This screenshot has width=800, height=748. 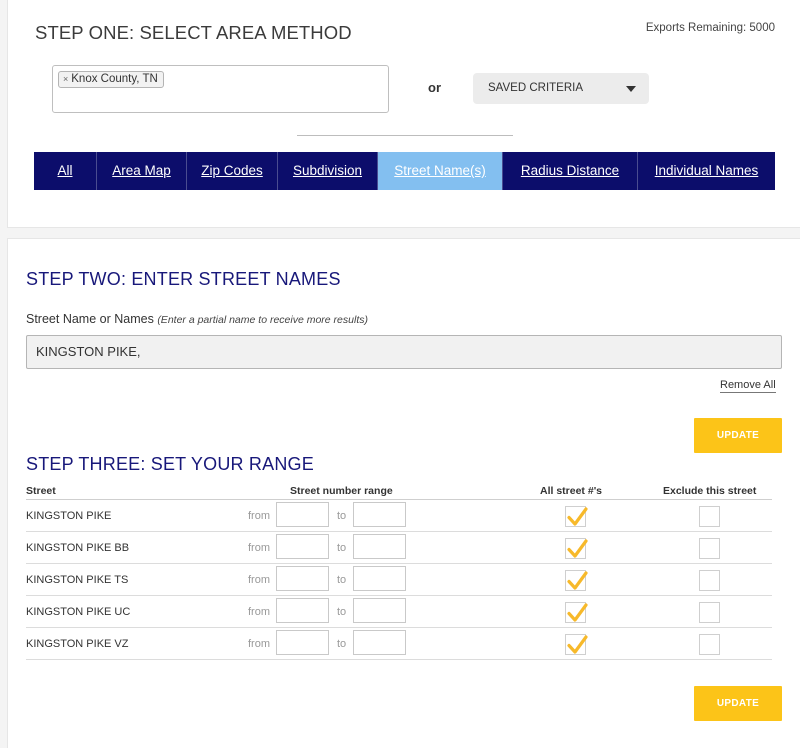 What do you see at coordinates (571, 491) in the screenshot?
I see `col-all-numbers: All street #'s` at bounding box center [571, 491].